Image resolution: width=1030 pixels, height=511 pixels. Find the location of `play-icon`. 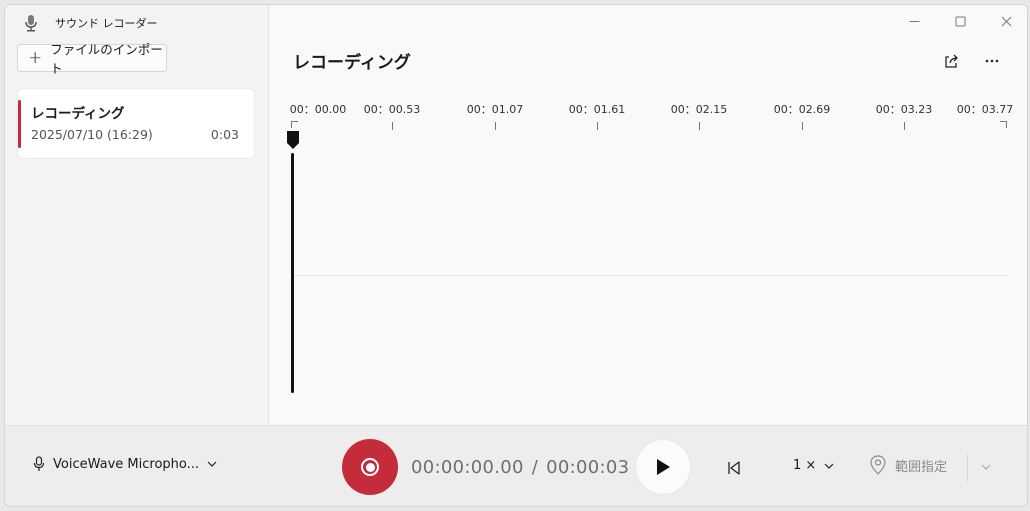

play-icon is located at coordinates (663, 467).